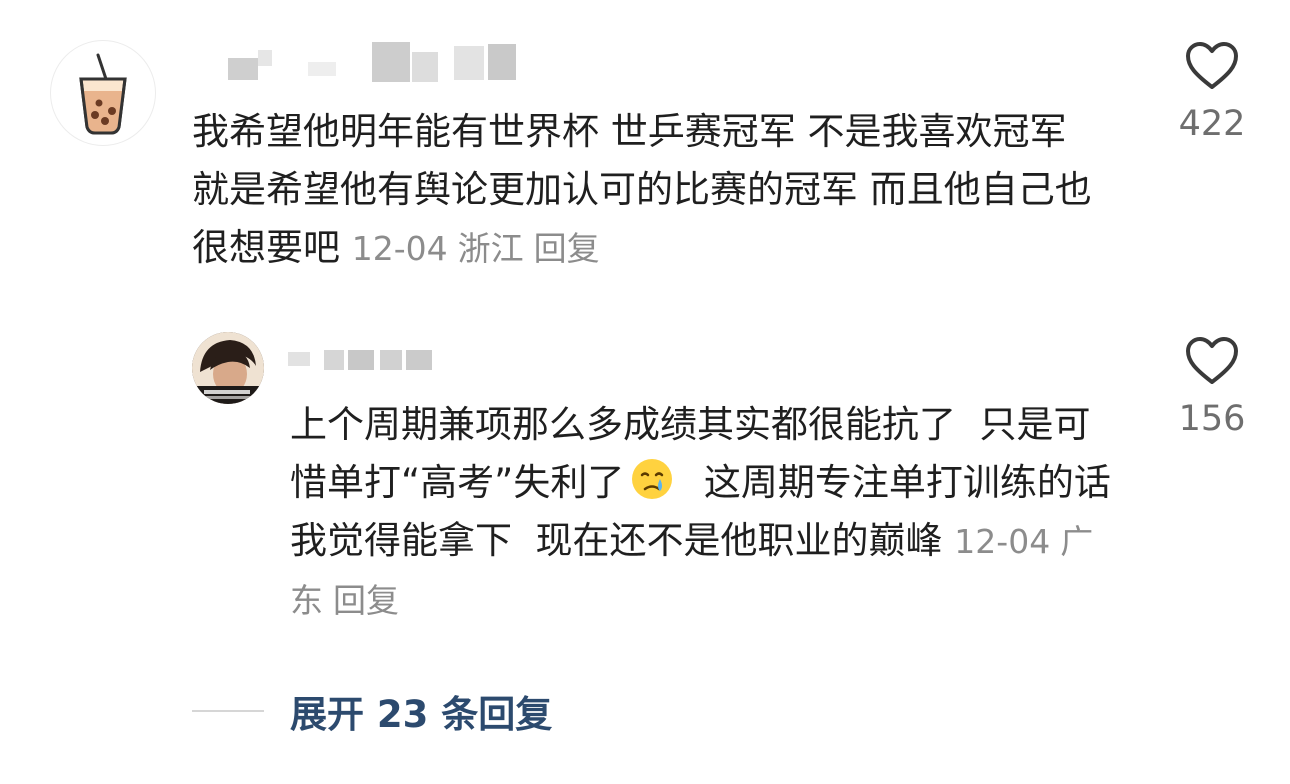  I want to click on expand-replies-button: 展开 23 条回复, so click(421, 711).